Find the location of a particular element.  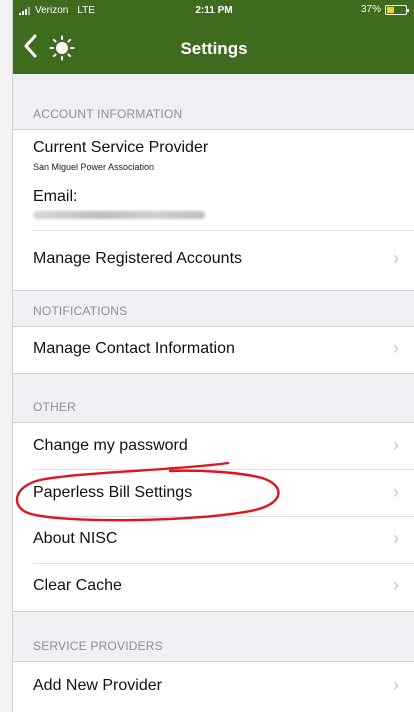

clear-cache-label: Clear Cache is located at coordinates (77, 585).